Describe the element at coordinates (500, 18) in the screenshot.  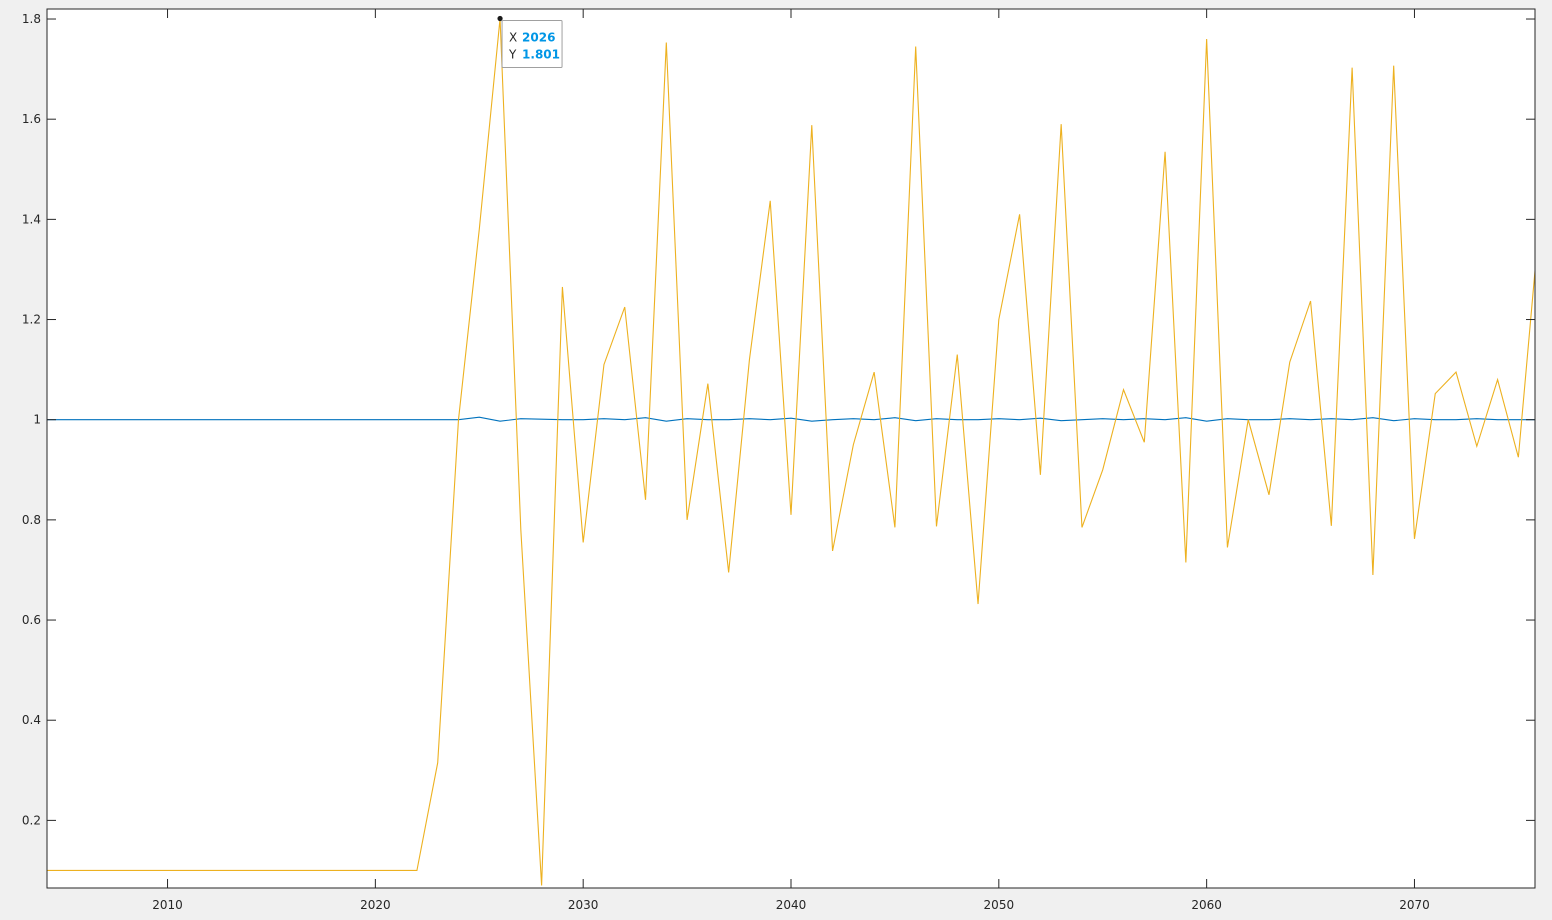
I see `datatip-marker` at that location.